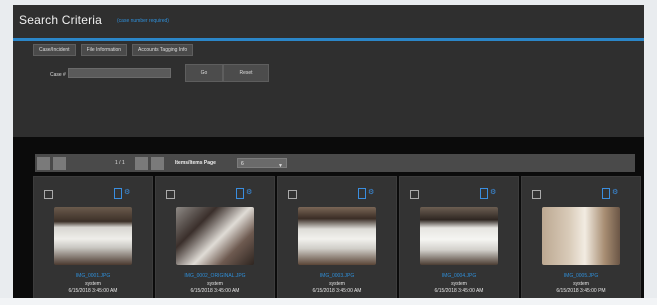  Describe the element at coordinates (119, 73) in the screenshot. I see `case-number-input` at that location.